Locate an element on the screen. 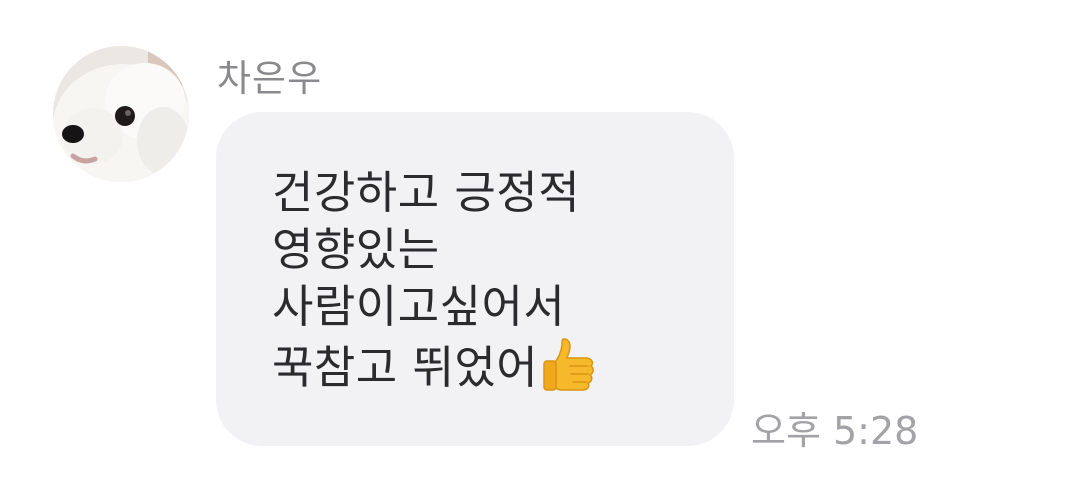 The image size is (1080, 493). dog-avatar-image is located at coordinates (121, 114).